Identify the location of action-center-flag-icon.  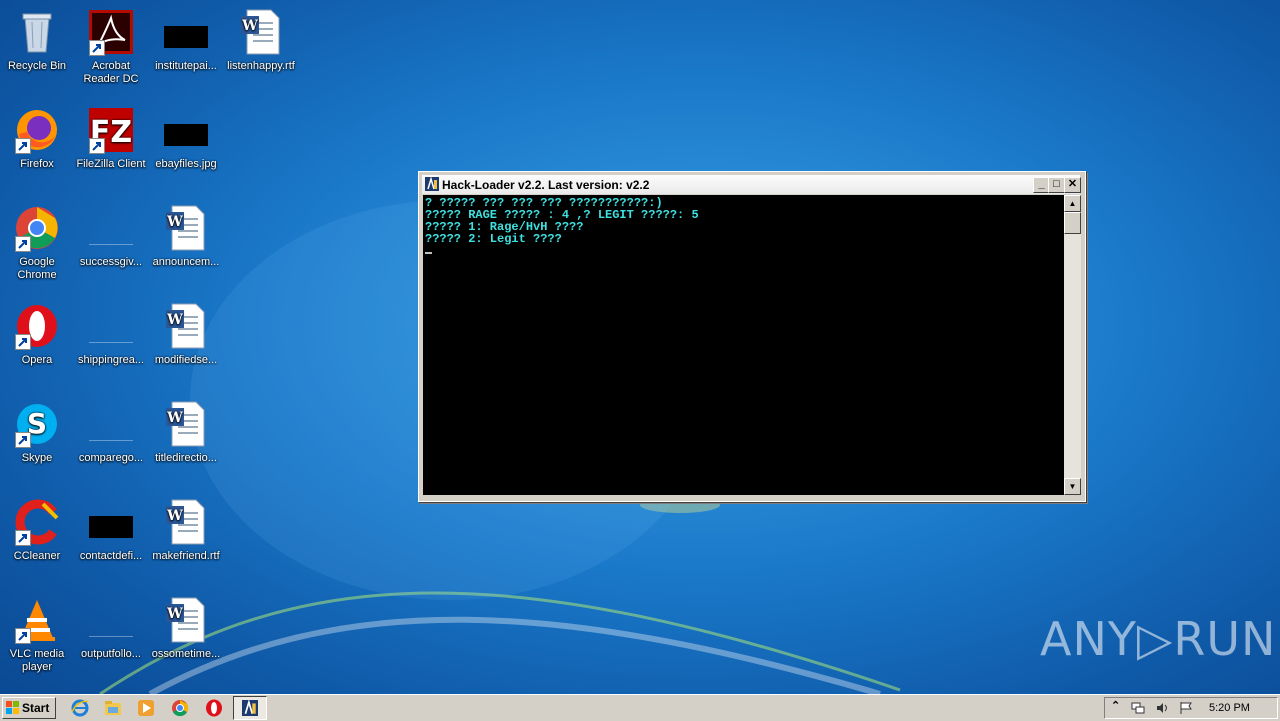
(1186, 708).